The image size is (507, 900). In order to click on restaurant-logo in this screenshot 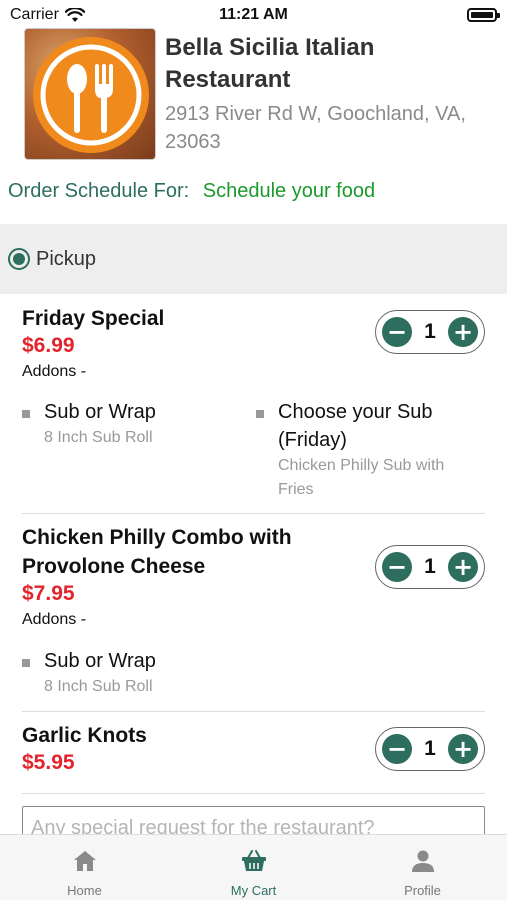, I will do `click(90, 94)`.